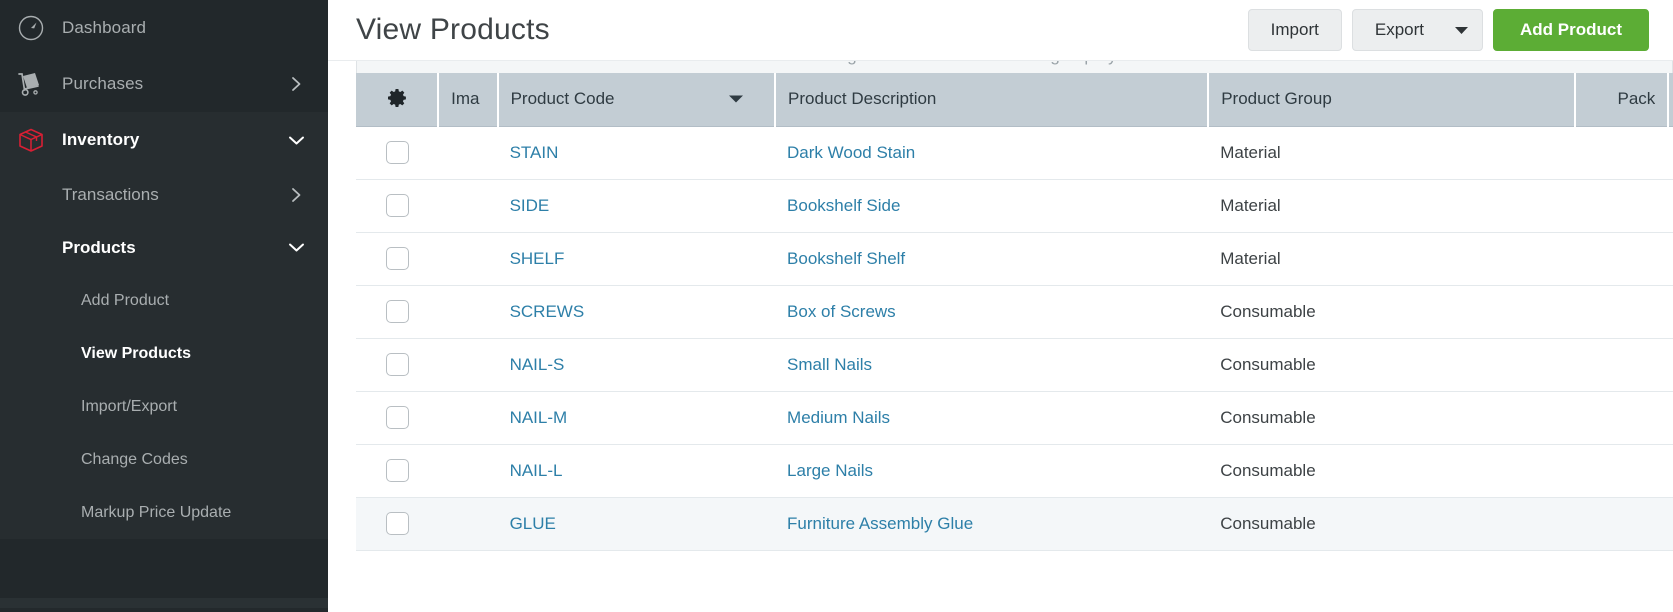 This screenshot has width=1673, height=612. What do you see at coordinates (453, 29) in the screenshot?
I see `page-title: View Products` at bounding box center [453, 29].